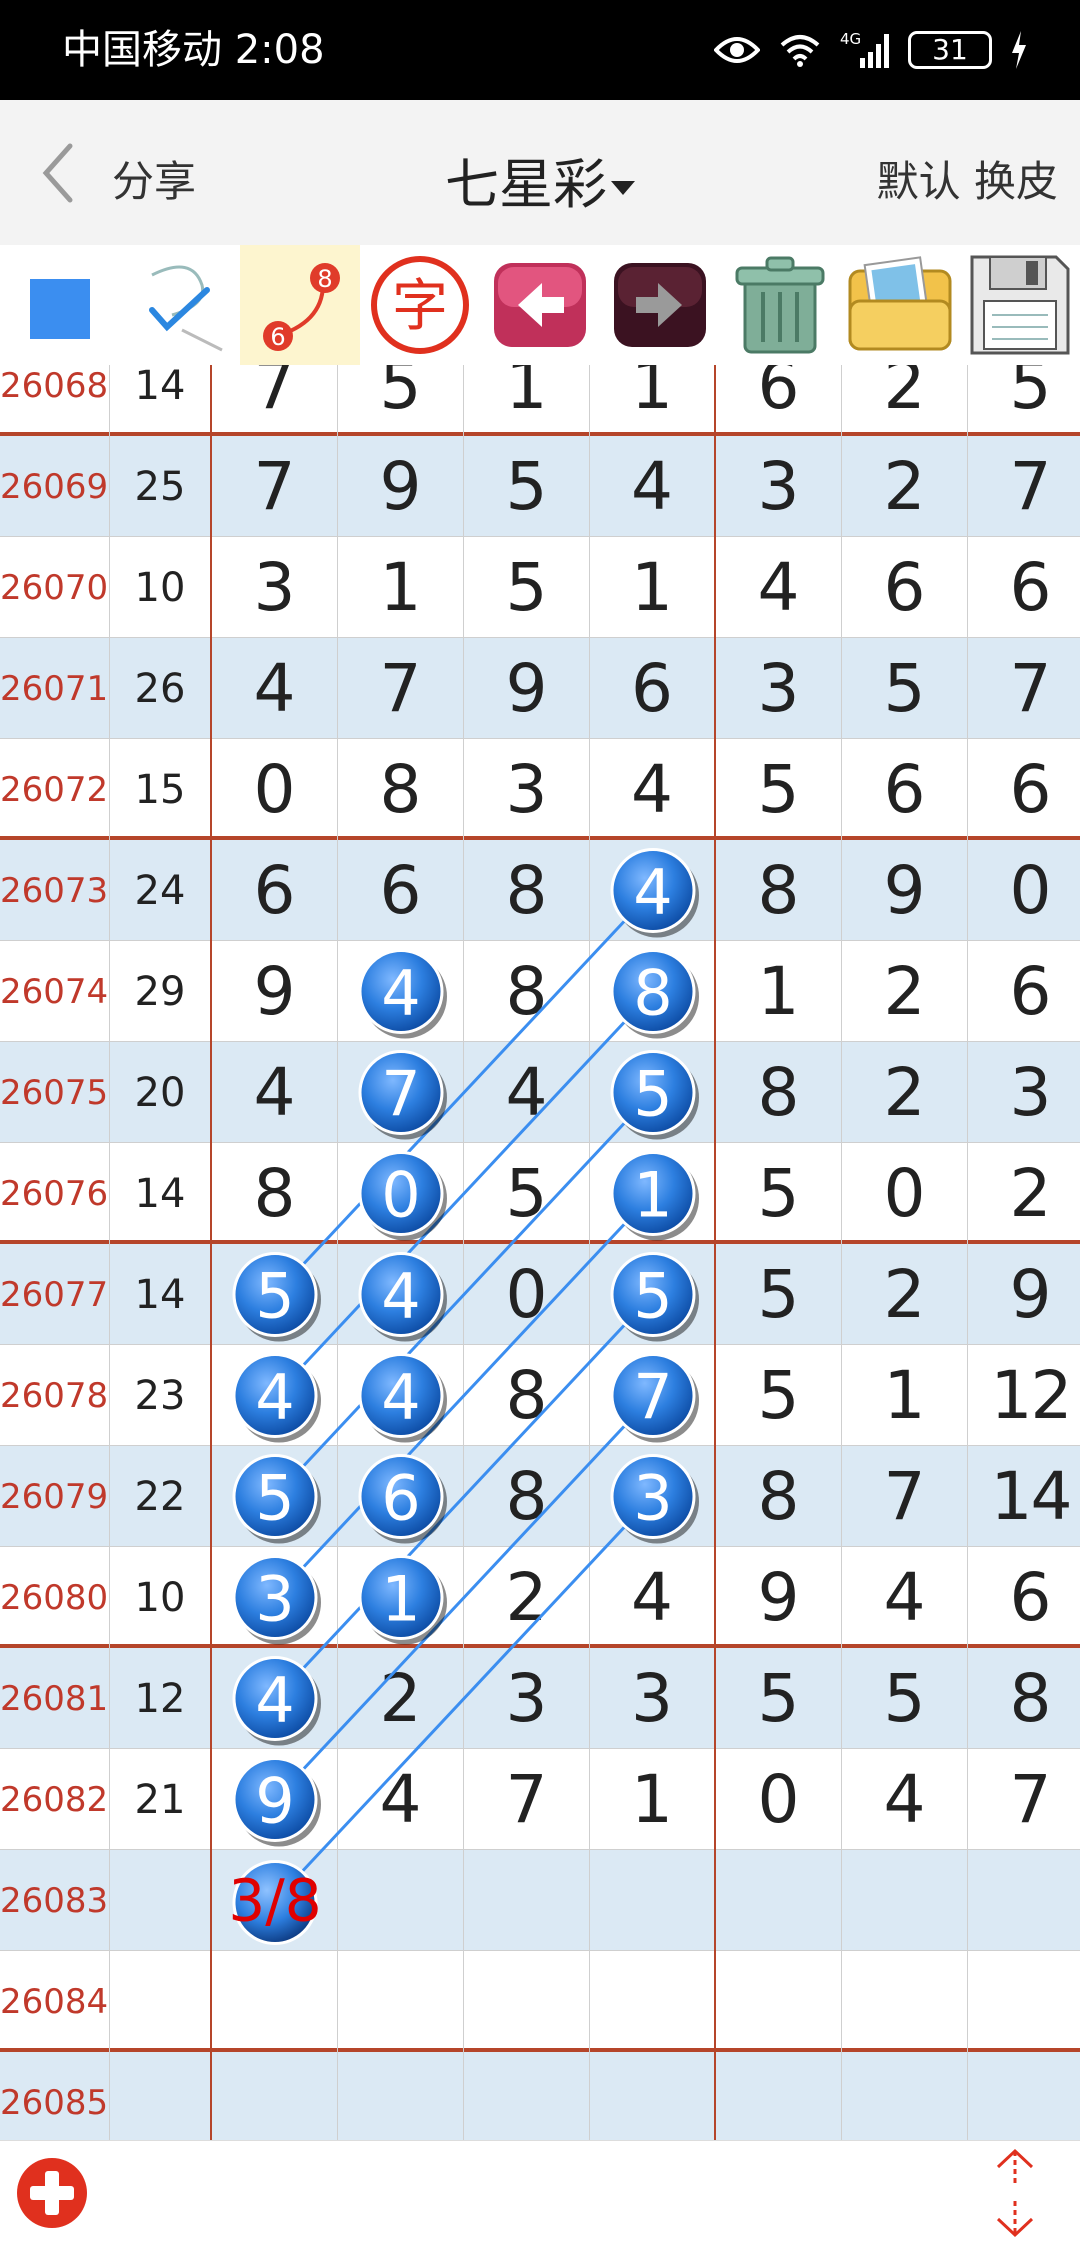  Describe the element at coordinates (1015, 2193) in the screenshot. I see `scroll-arrows-icon` at that location.